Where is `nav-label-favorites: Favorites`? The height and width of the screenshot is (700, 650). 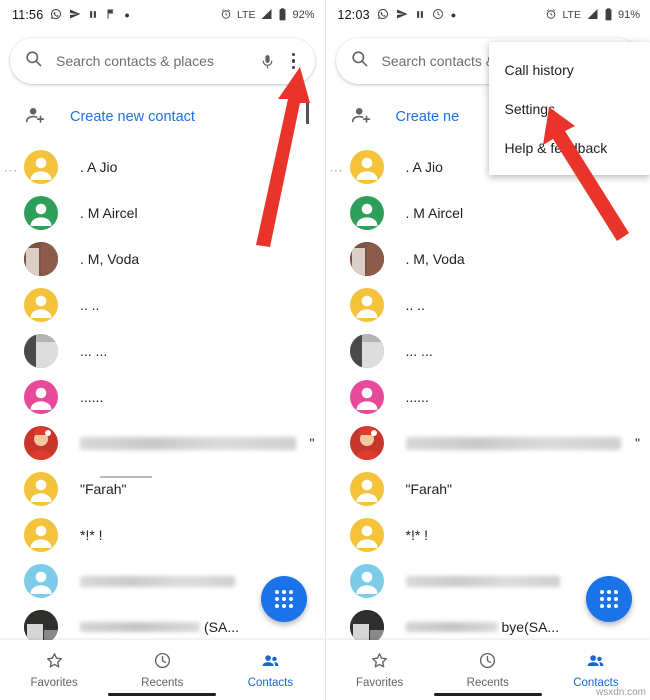
nav-label-favorites: Favorites is located at coordinates (379, 683).